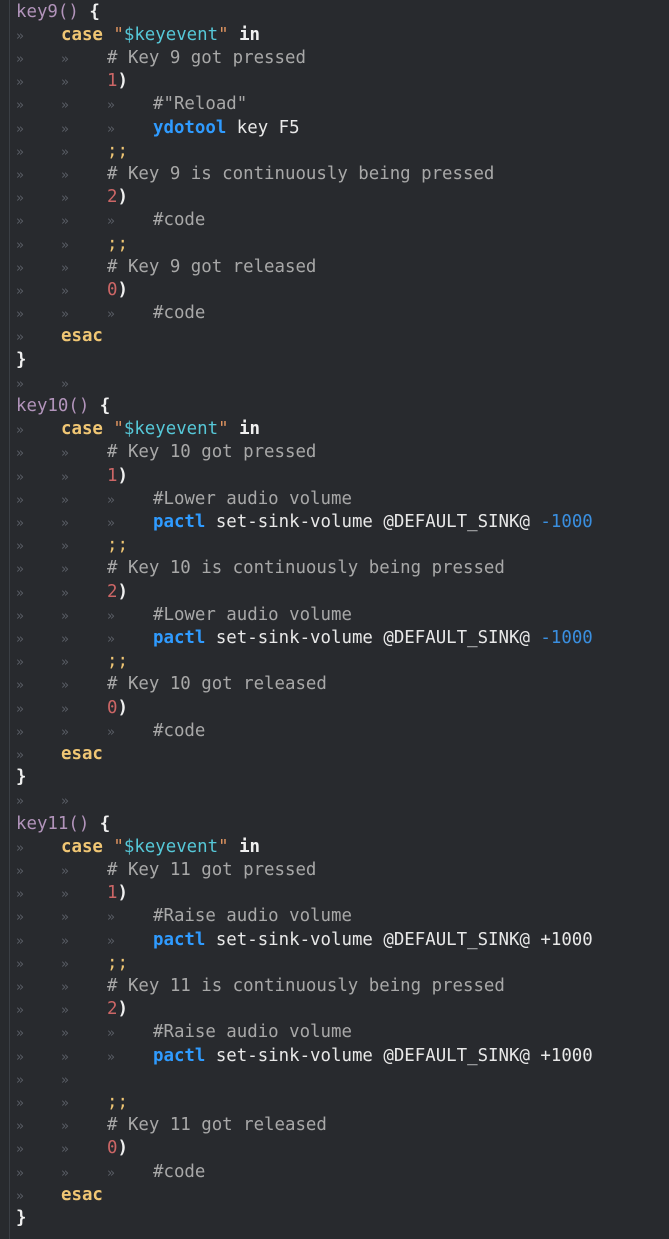 This screenshot has width=669, height=1239. I want to click on code-line: » » # Key 10 got released, so click(171, 684).